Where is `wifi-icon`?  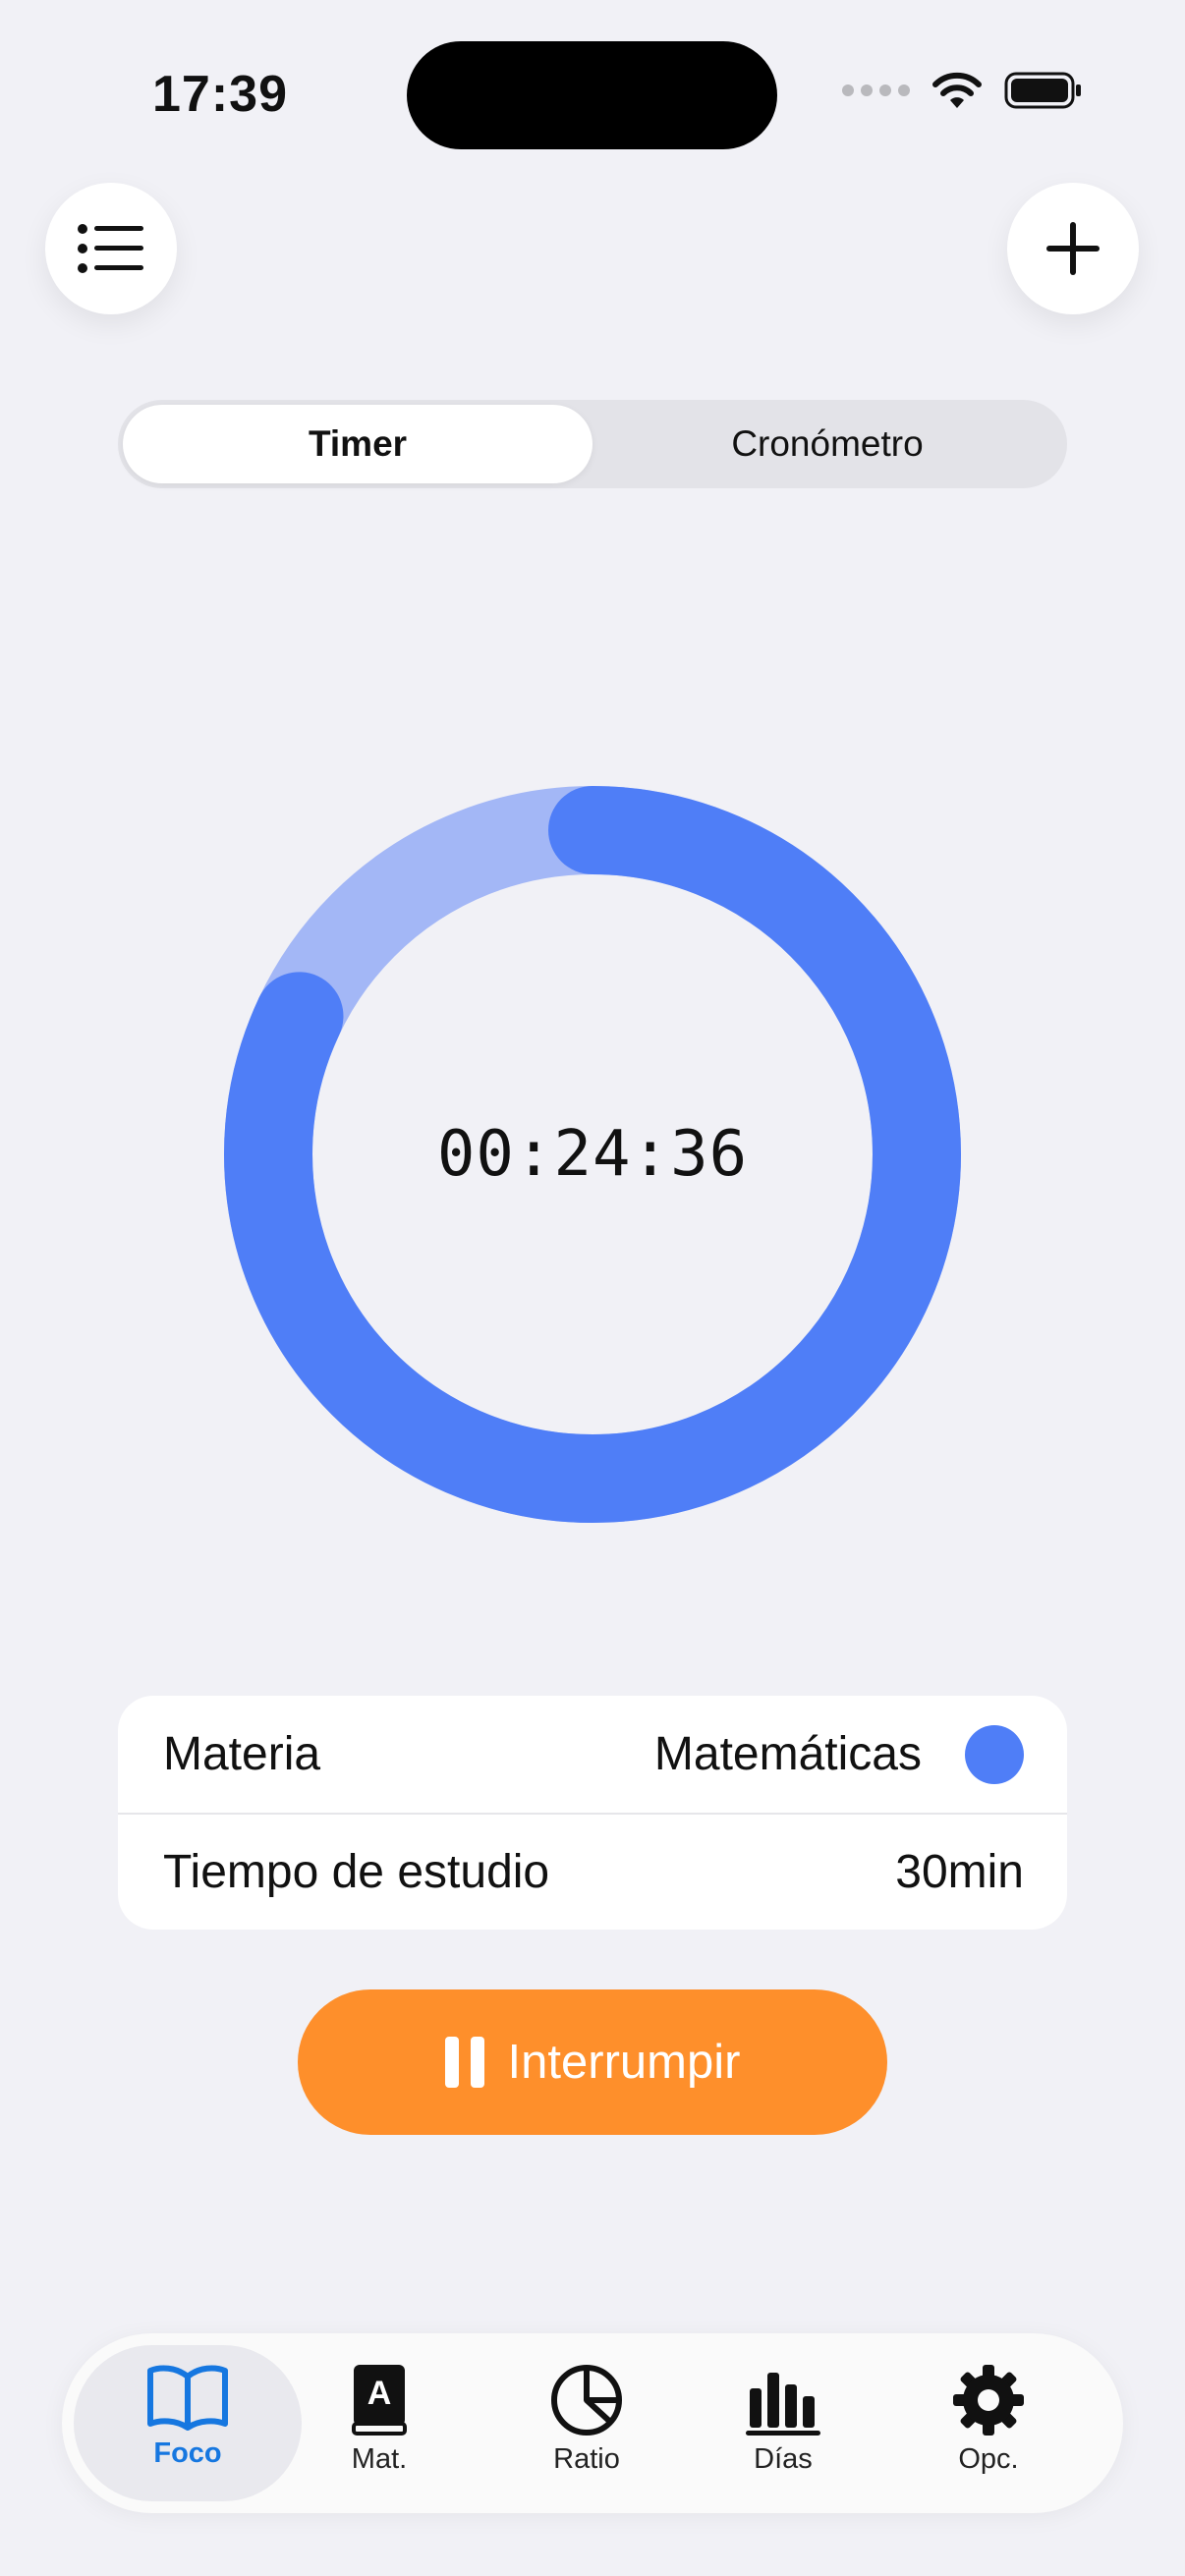 wifi-icon is located at coordinates (957, 90).